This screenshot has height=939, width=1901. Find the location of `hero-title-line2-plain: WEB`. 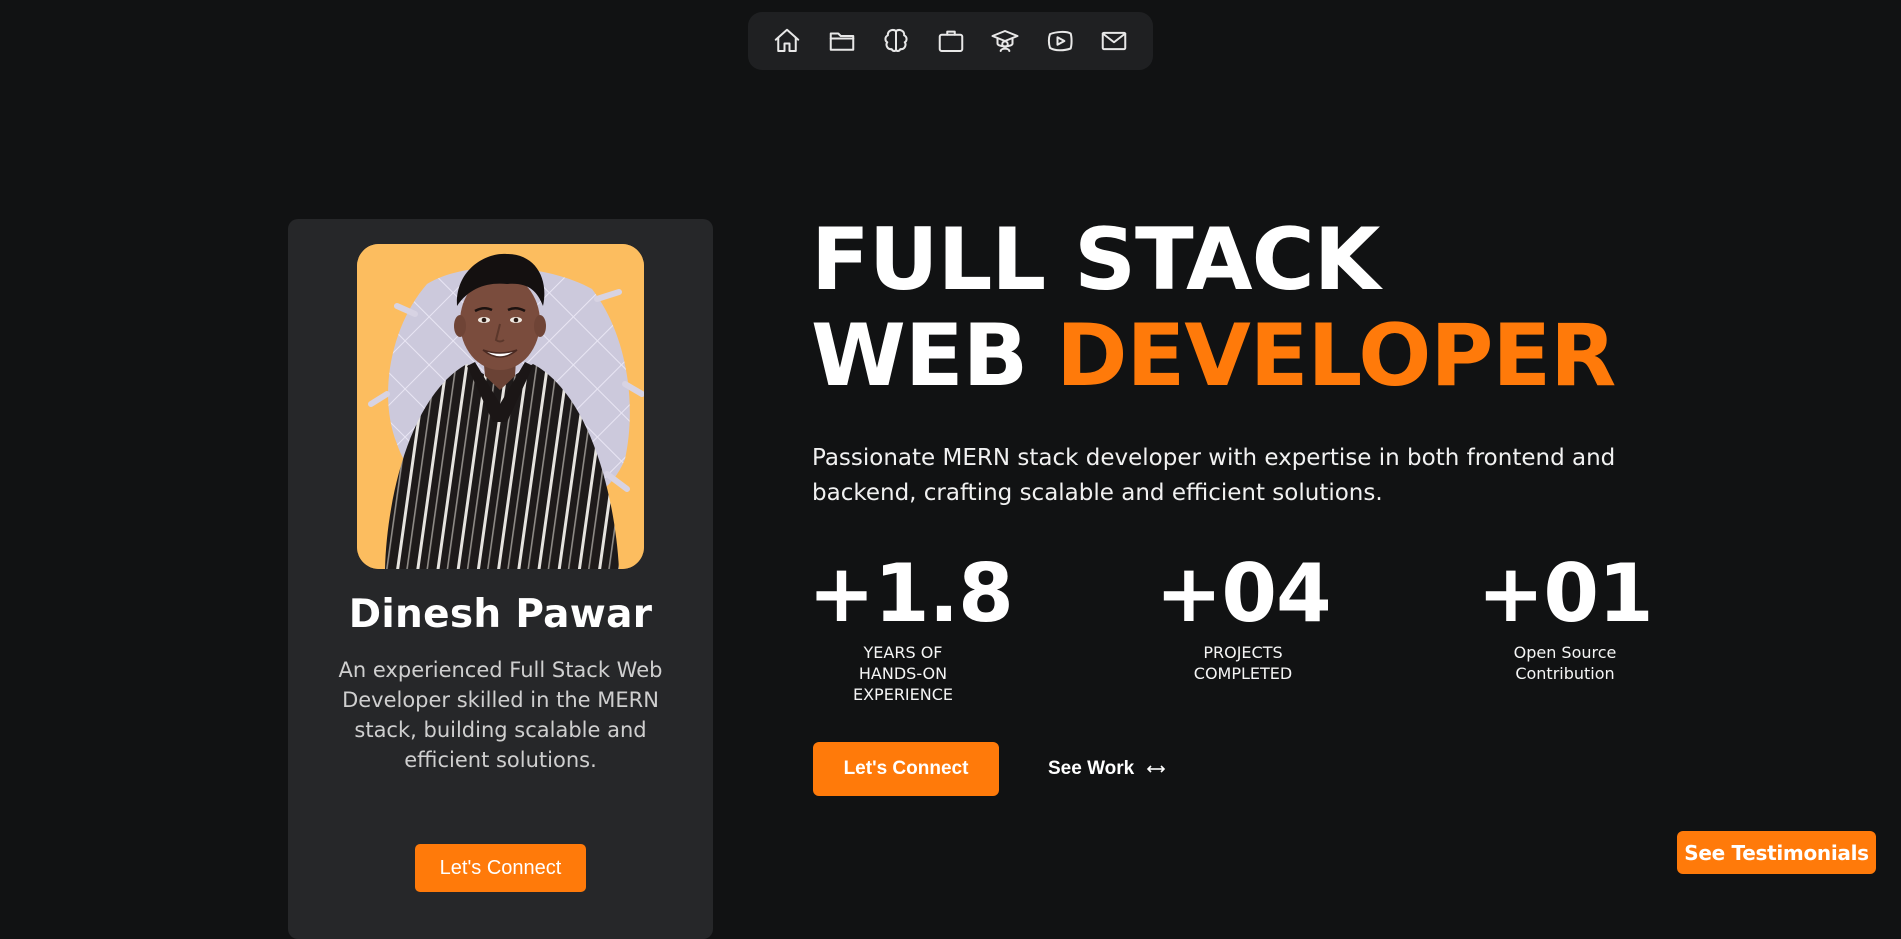

hero-title-line2-plain: WEB is located at coordinates (934, 356).